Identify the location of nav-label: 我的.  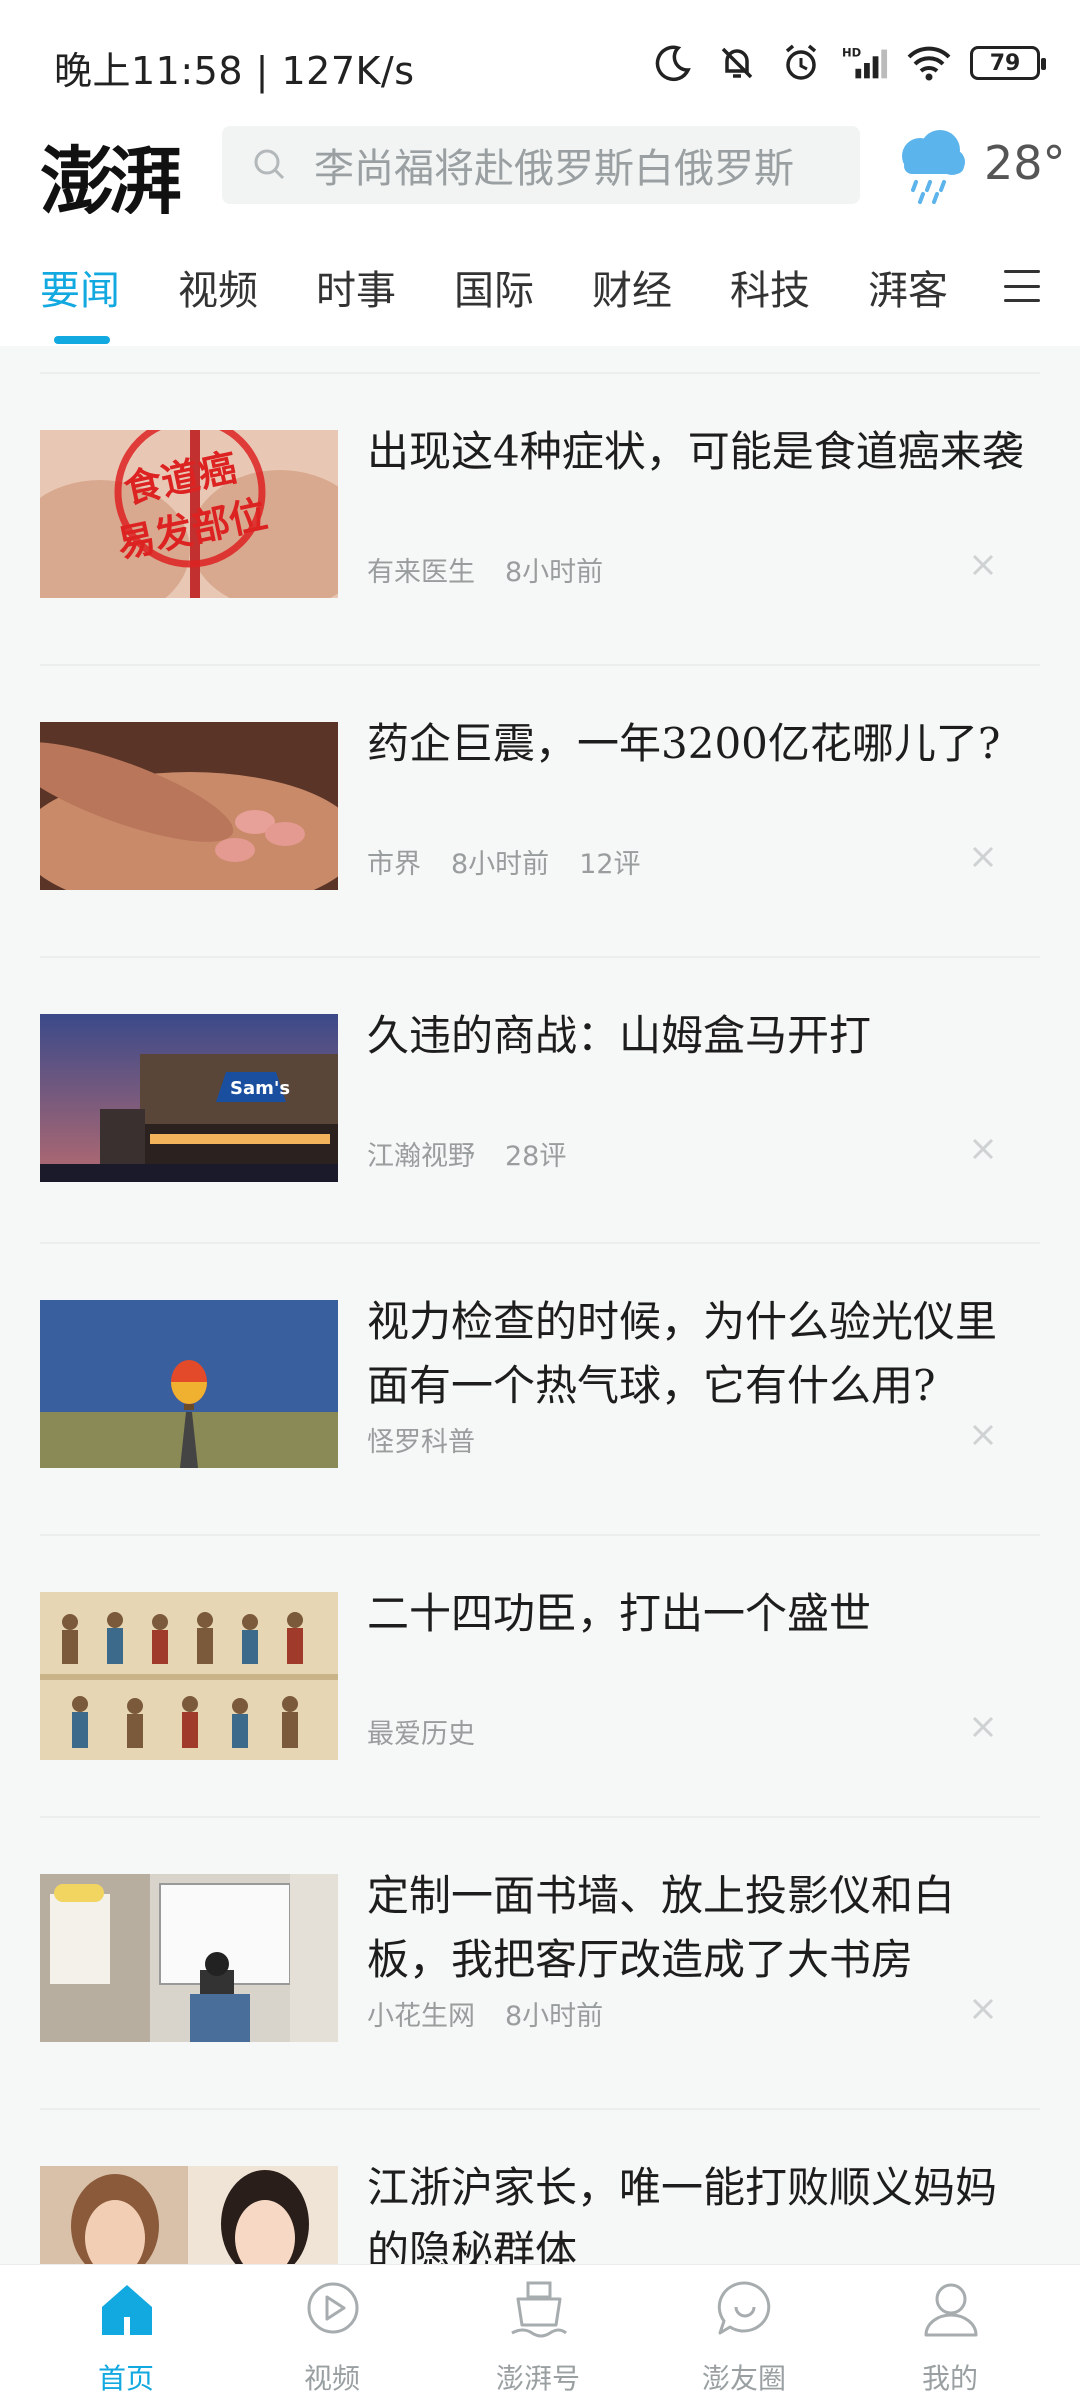
(949, 2378).